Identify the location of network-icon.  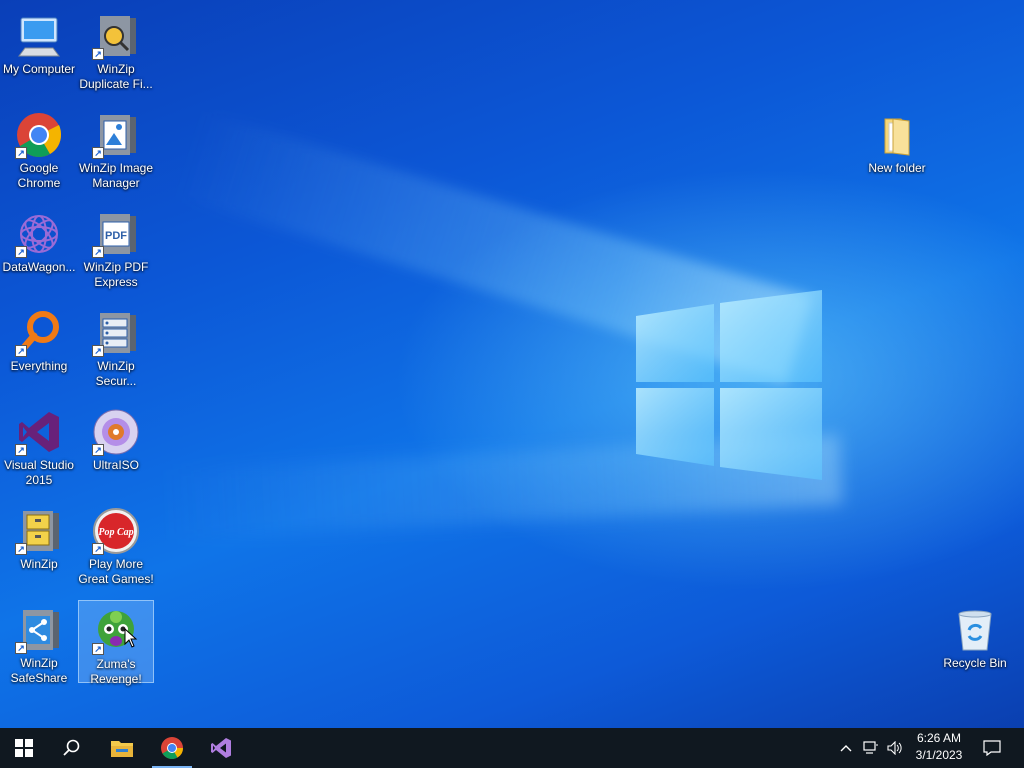
(870, 747).